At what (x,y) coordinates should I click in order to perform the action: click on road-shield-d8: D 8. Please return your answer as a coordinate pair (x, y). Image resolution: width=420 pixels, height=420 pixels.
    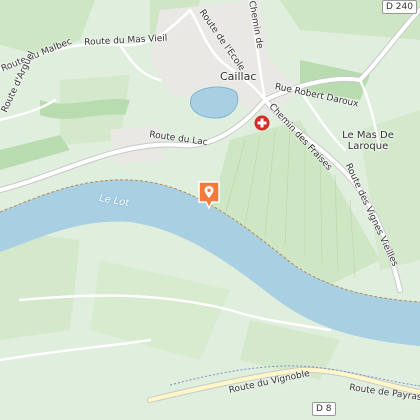
    Looking at the image, I should click on (324, 409).